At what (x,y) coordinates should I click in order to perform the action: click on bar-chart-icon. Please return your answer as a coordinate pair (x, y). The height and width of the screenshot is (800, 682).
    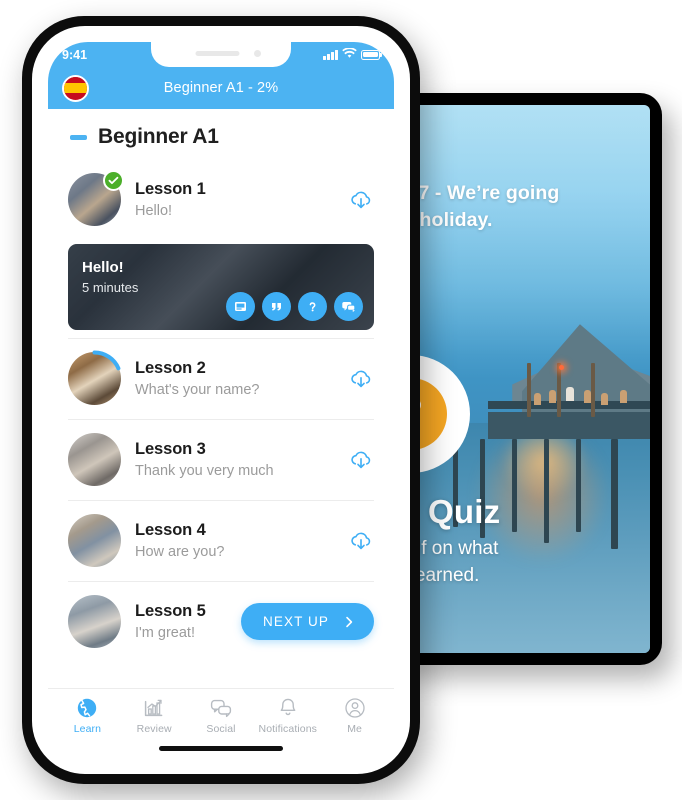
    Looking at the image, I should click on (154, 708).